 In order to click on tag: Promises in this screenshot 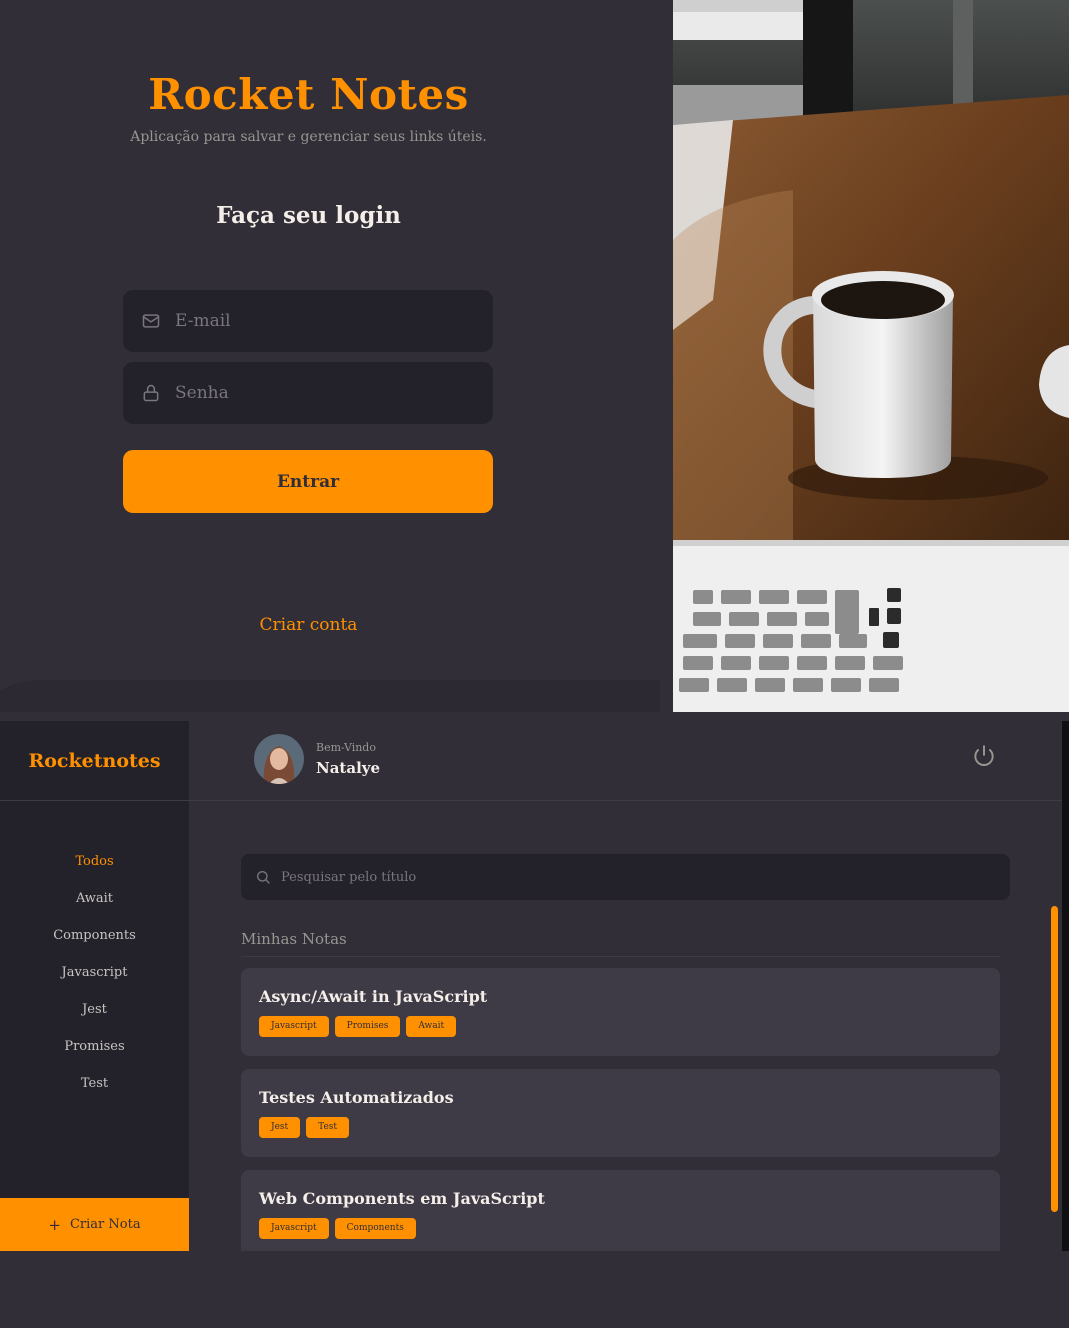, I will do `click(367, 1026)`.